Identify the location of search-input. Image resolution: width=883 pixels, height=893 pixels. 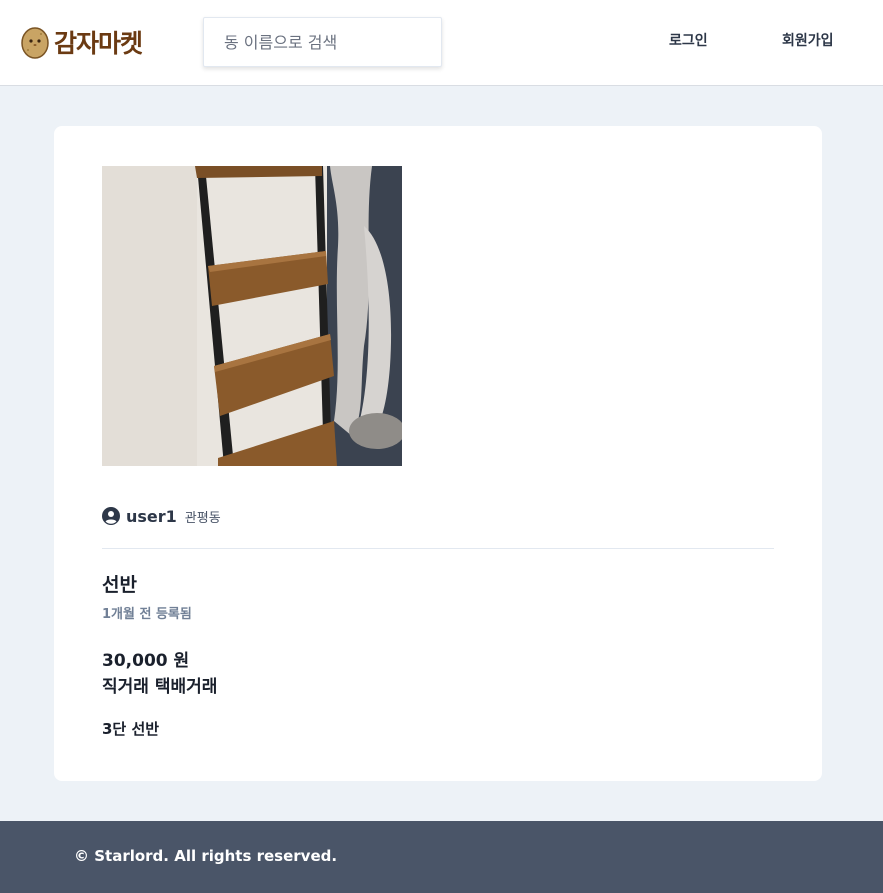
(322, 42).